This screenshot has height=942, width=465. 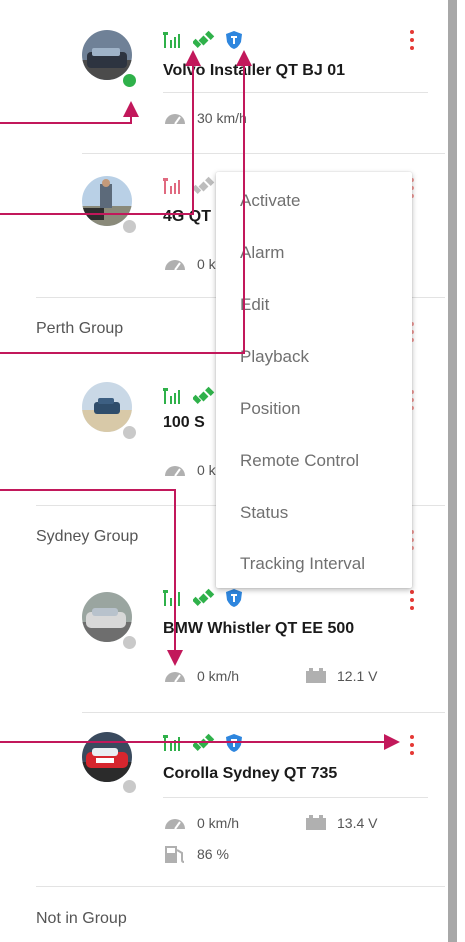 I want to click on vehicle-name: 100 S, so click(x=184, y=422).